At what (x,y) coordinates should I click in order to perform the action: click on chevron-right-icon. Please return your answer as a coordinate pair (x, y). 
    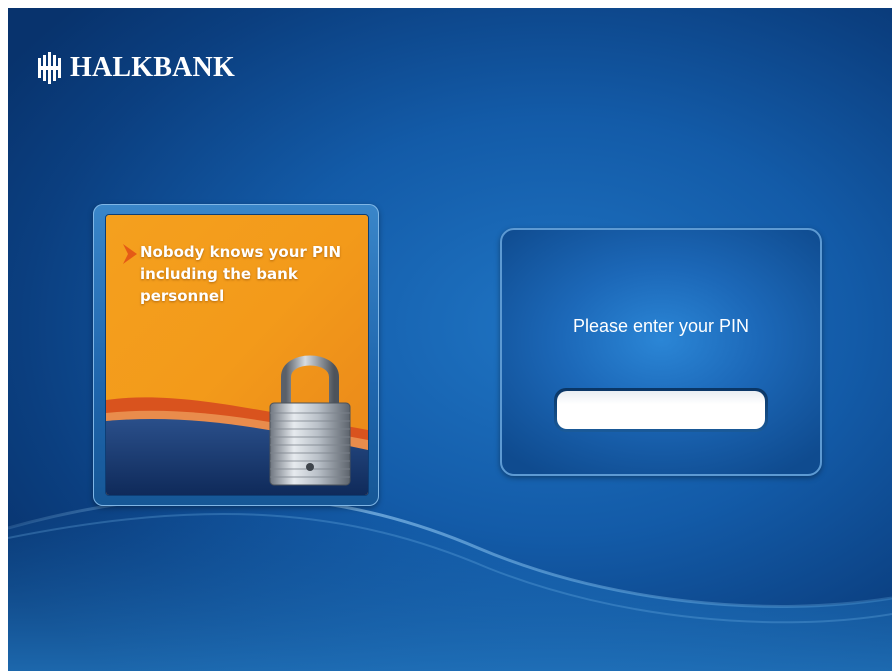
    Looking at the image, I should click on (130, 254).